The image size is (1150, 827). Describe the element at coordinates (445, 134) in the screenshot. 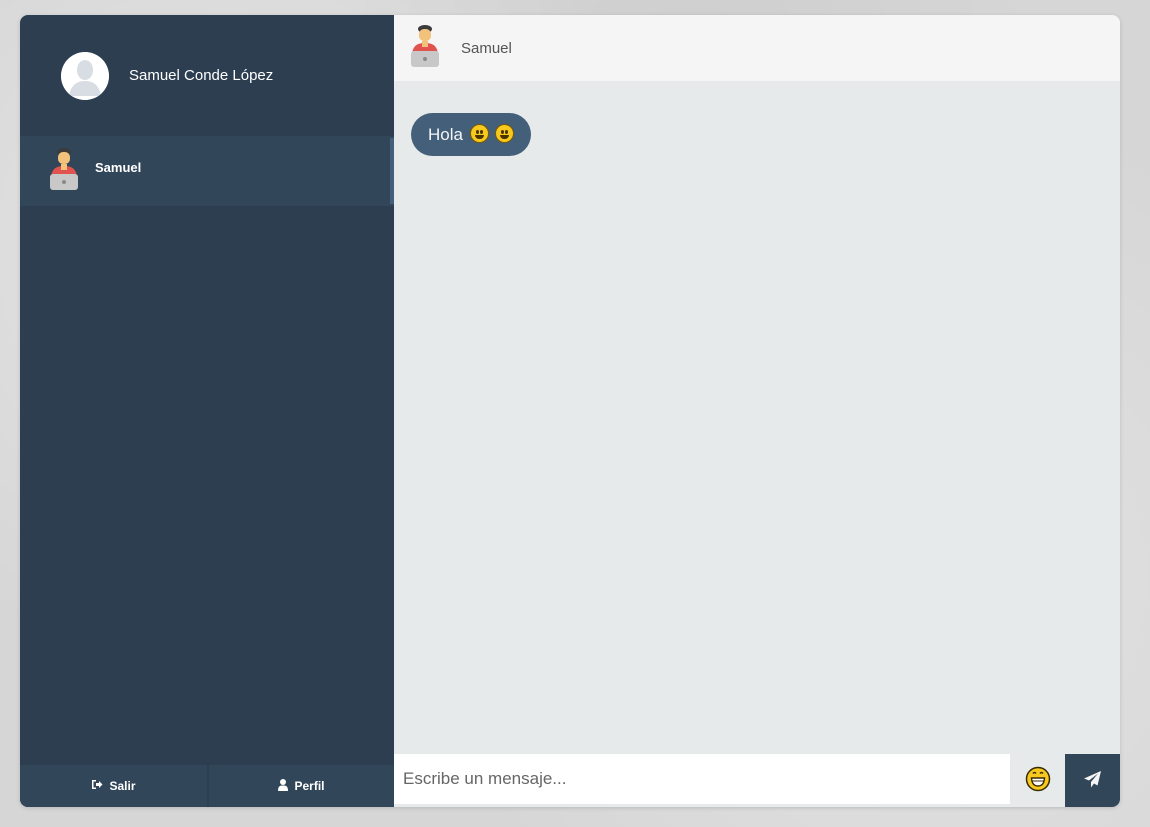

I see `message-text: Hola` at that location.